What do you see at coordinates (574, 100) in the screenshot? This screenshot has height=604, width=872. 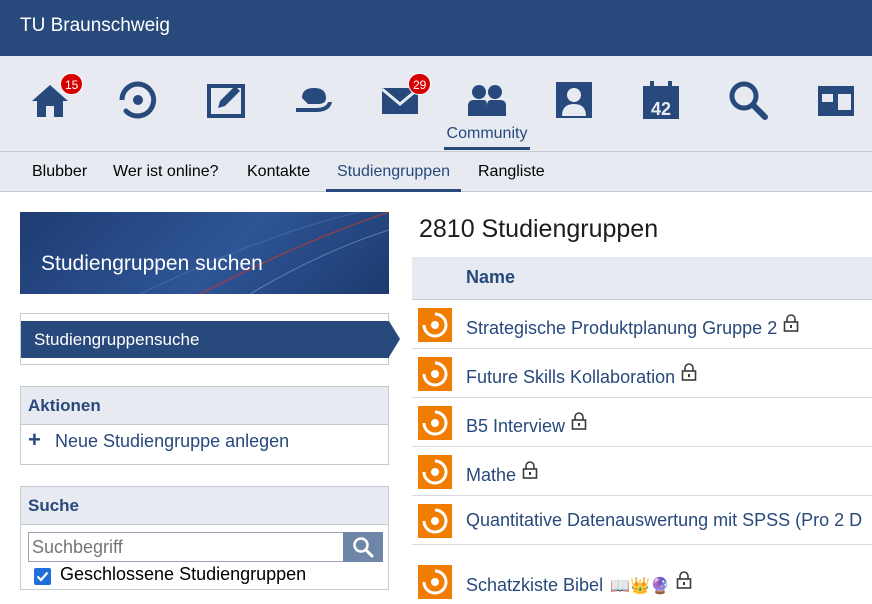 I see `profile-icon` at bounding box center [574, 100].